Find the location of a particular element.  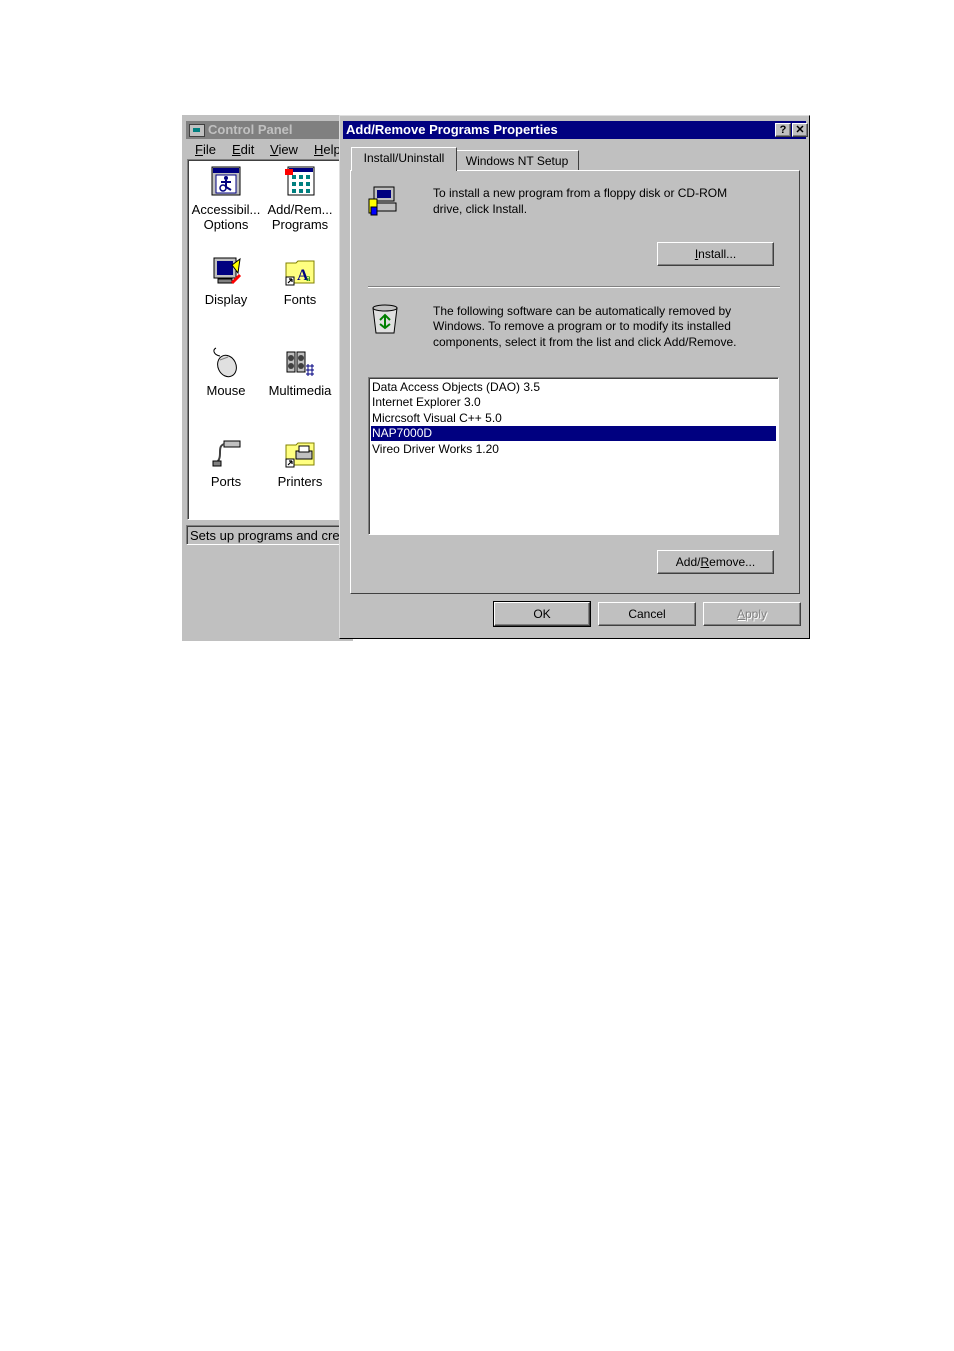

list-item: Data Access Objects (DAO) 3.5 is located at coordinates (573, 387).